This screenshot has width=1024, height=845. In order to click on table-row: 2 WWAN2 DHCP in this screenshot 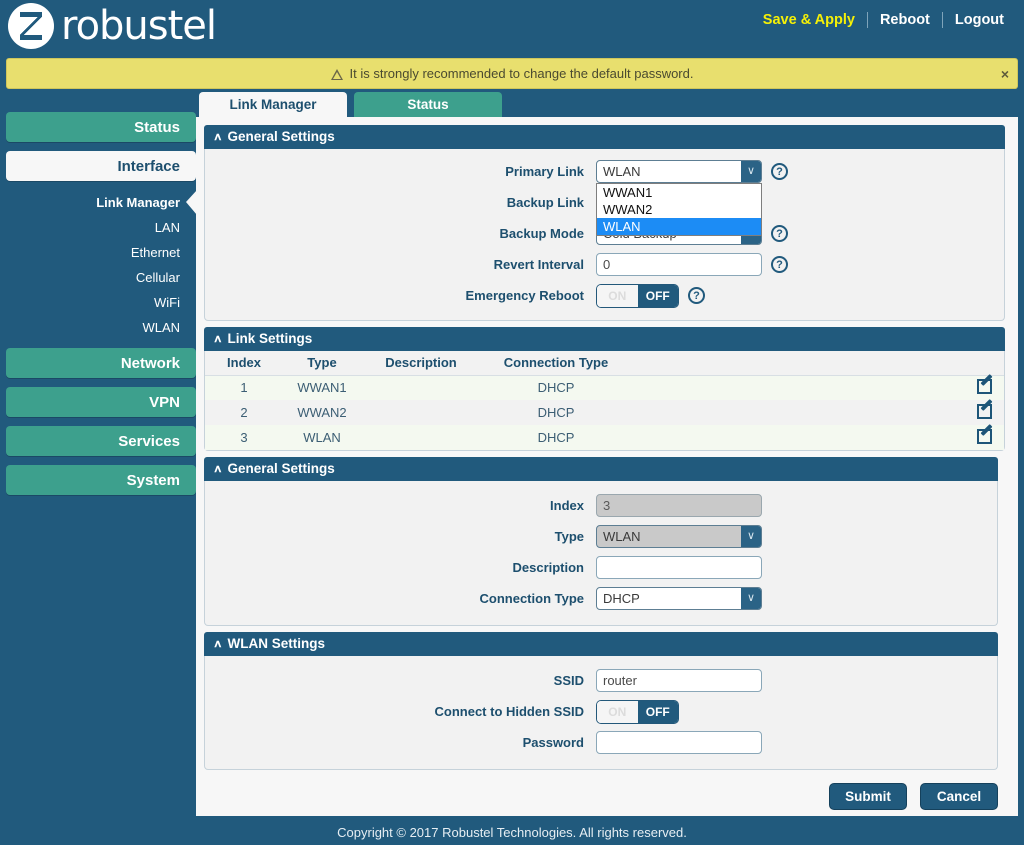, I will do `click(604, 412)`.